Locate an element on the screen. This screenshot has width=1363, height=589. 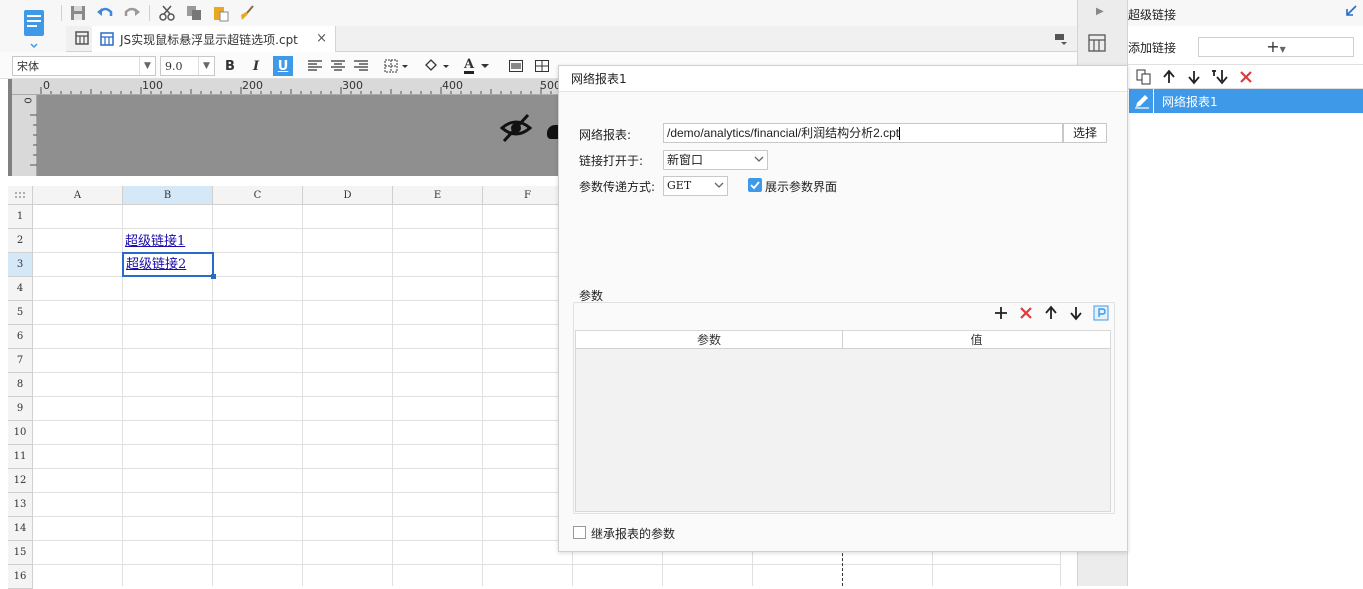
tab-close-button: × is located at coordinates (321, 38).